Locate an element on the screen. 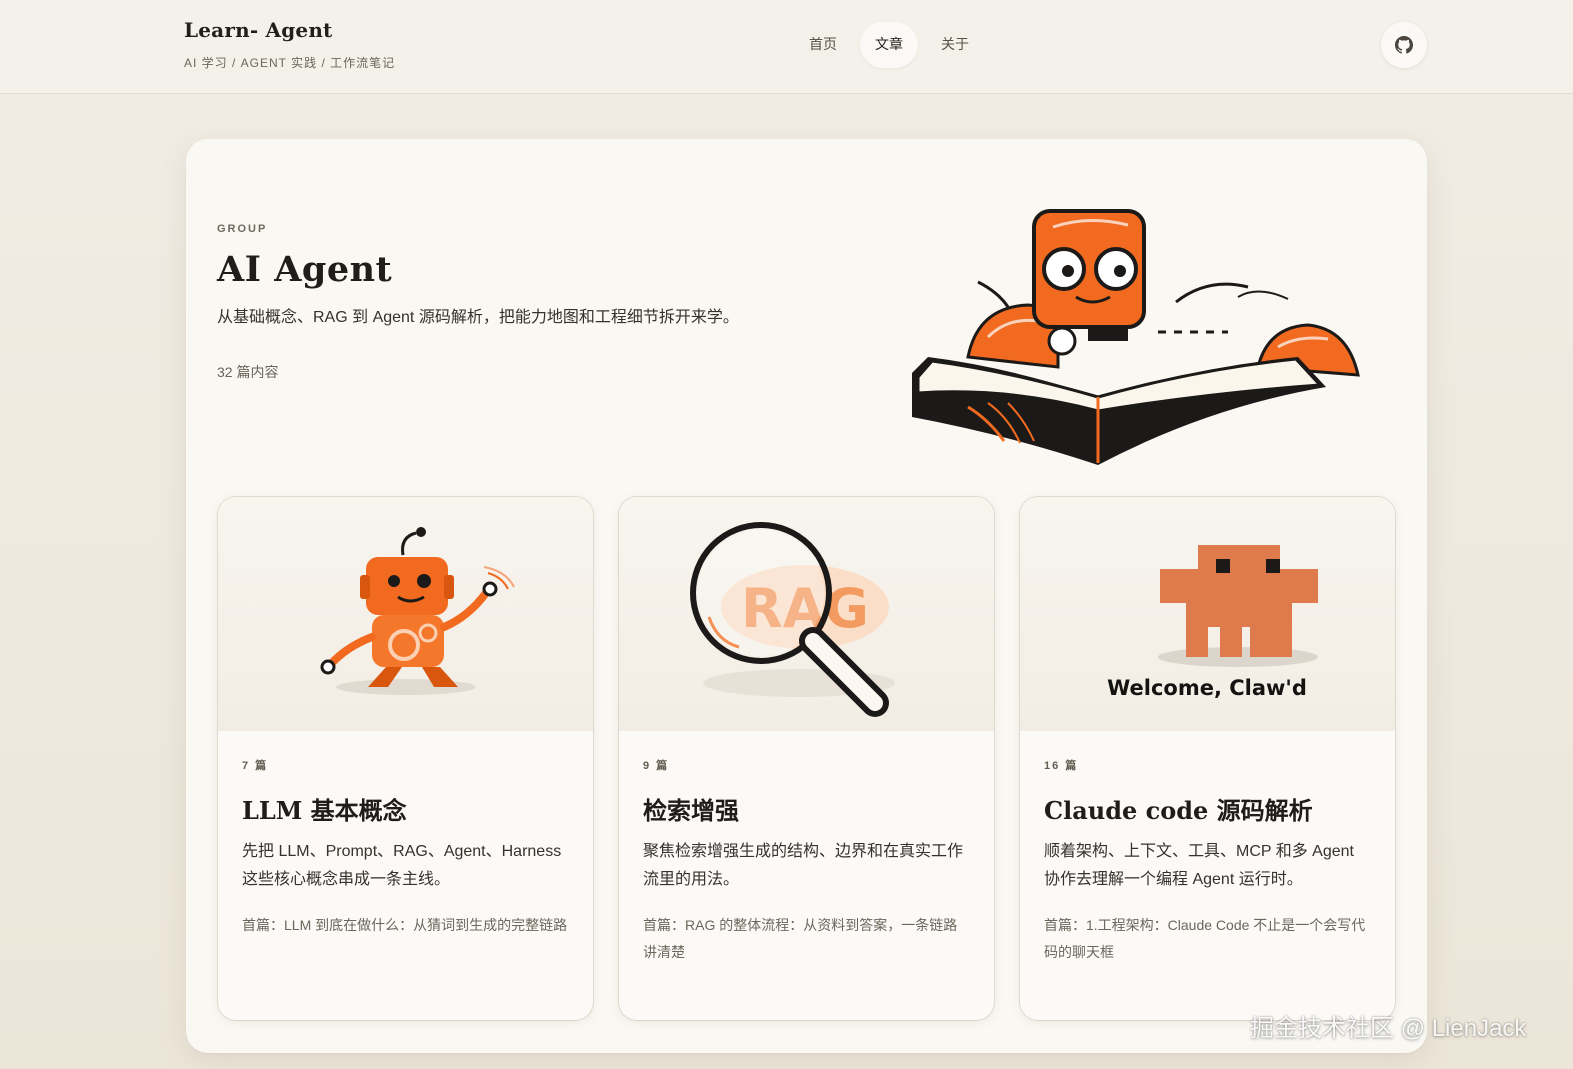 This screenshot has height=1069, width=1573. card-image-pixel-mascot: Welcome, Claw'd is located at coordinates (1207, 614).